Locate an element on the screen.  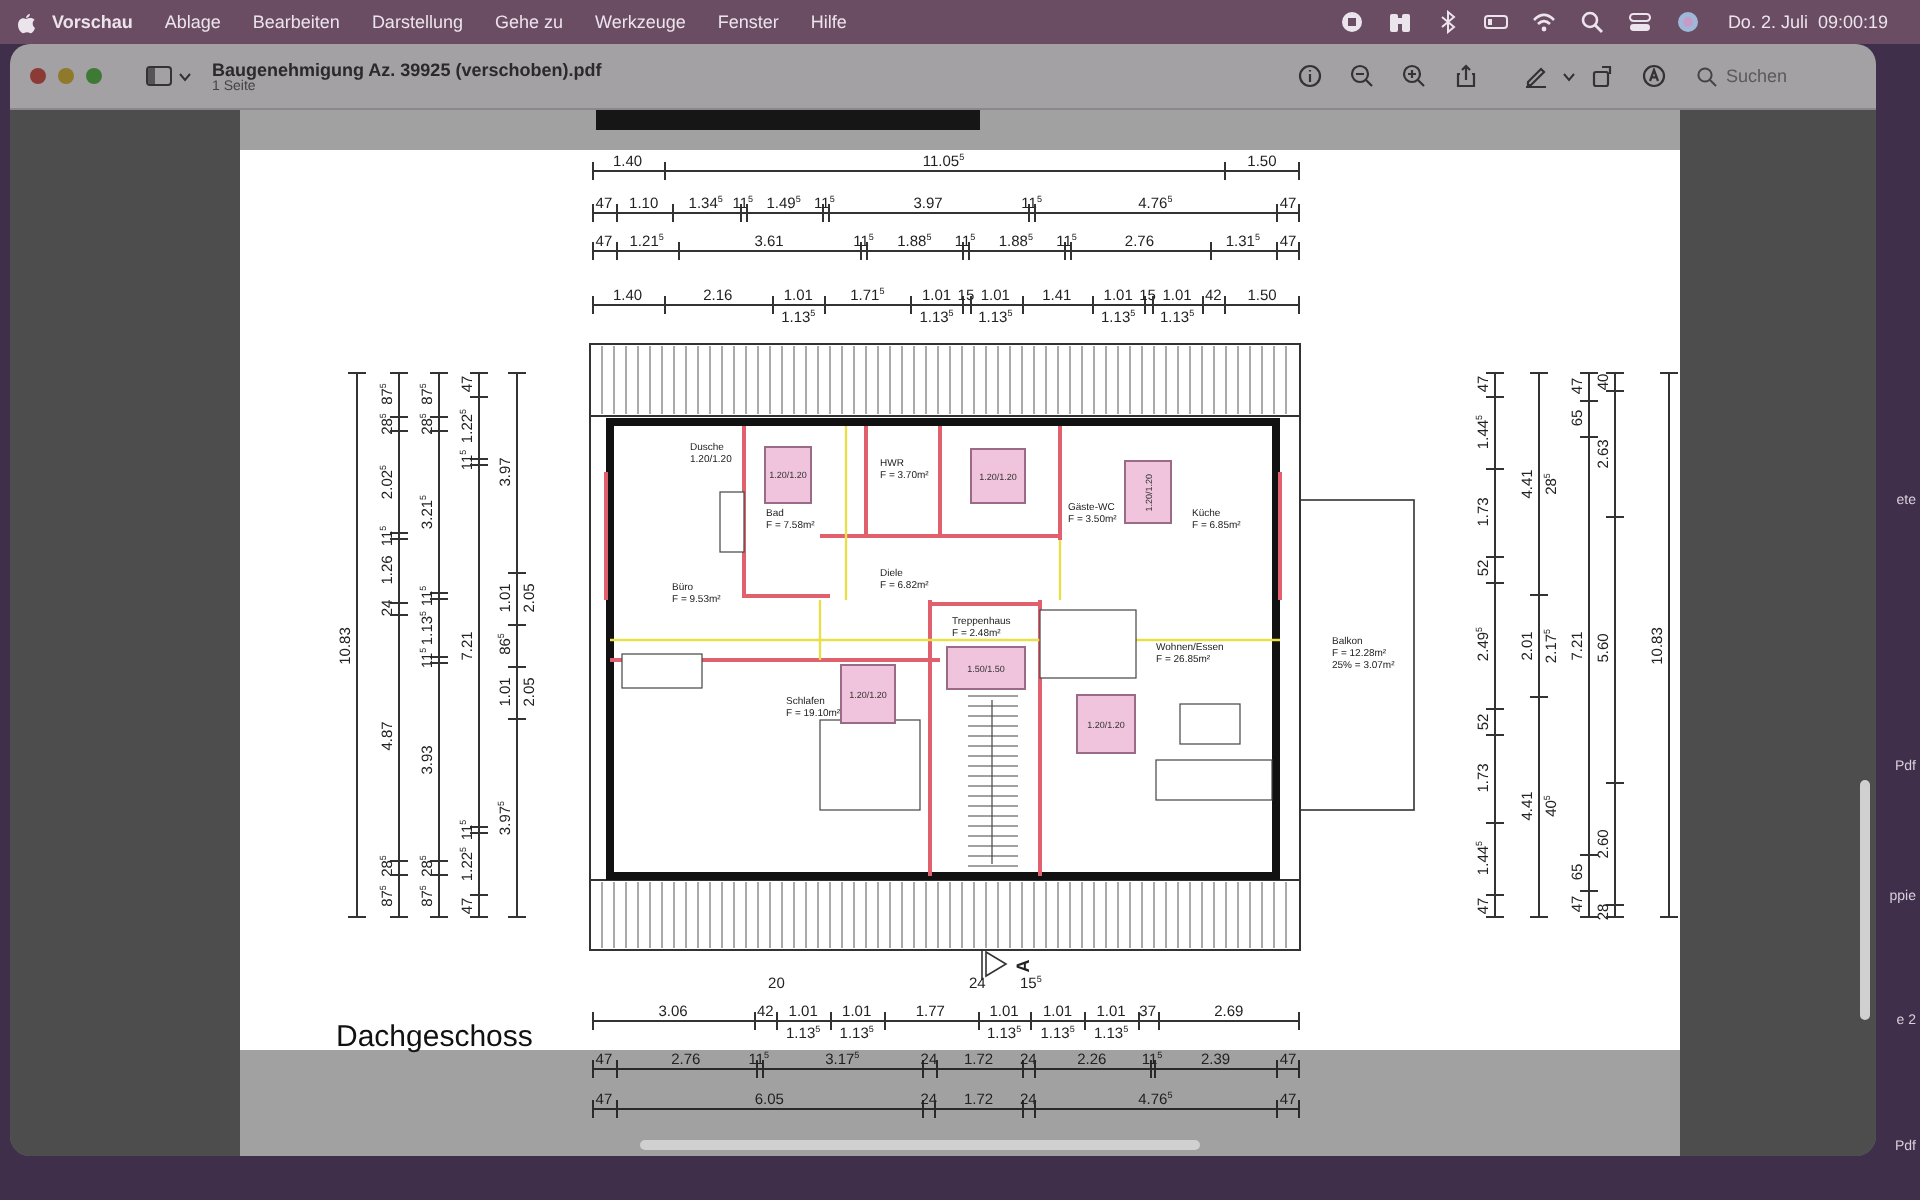
zoom-out-icon is located at coordinates (1362, 76).